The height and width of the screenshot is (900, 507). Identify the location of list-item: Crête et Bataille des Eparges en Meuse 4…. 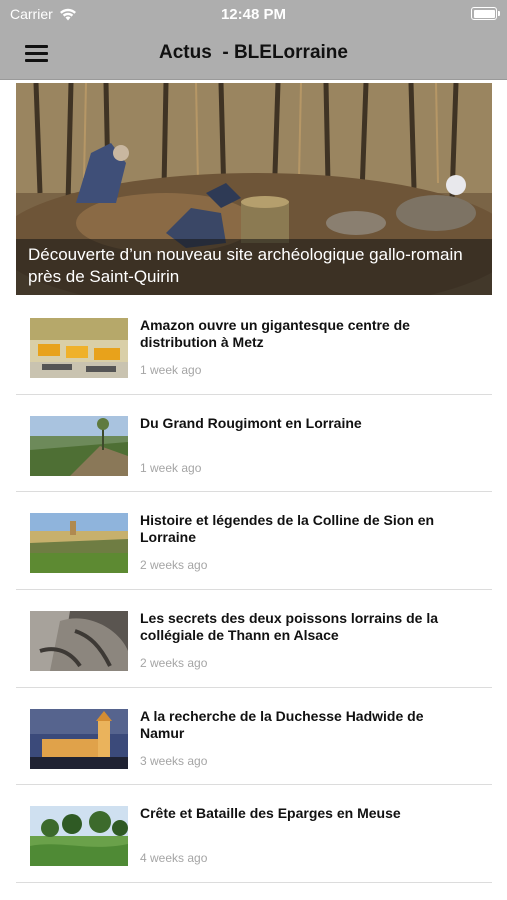
(254, 834).